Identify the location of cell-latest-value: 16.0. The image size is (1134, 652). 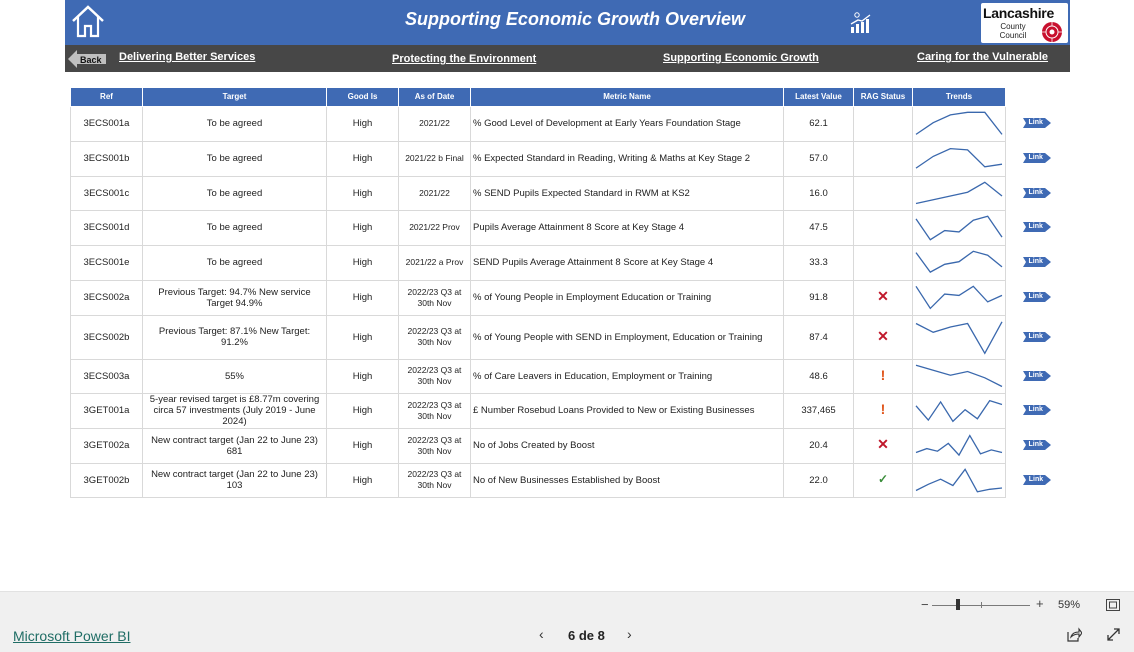
(818, 193).